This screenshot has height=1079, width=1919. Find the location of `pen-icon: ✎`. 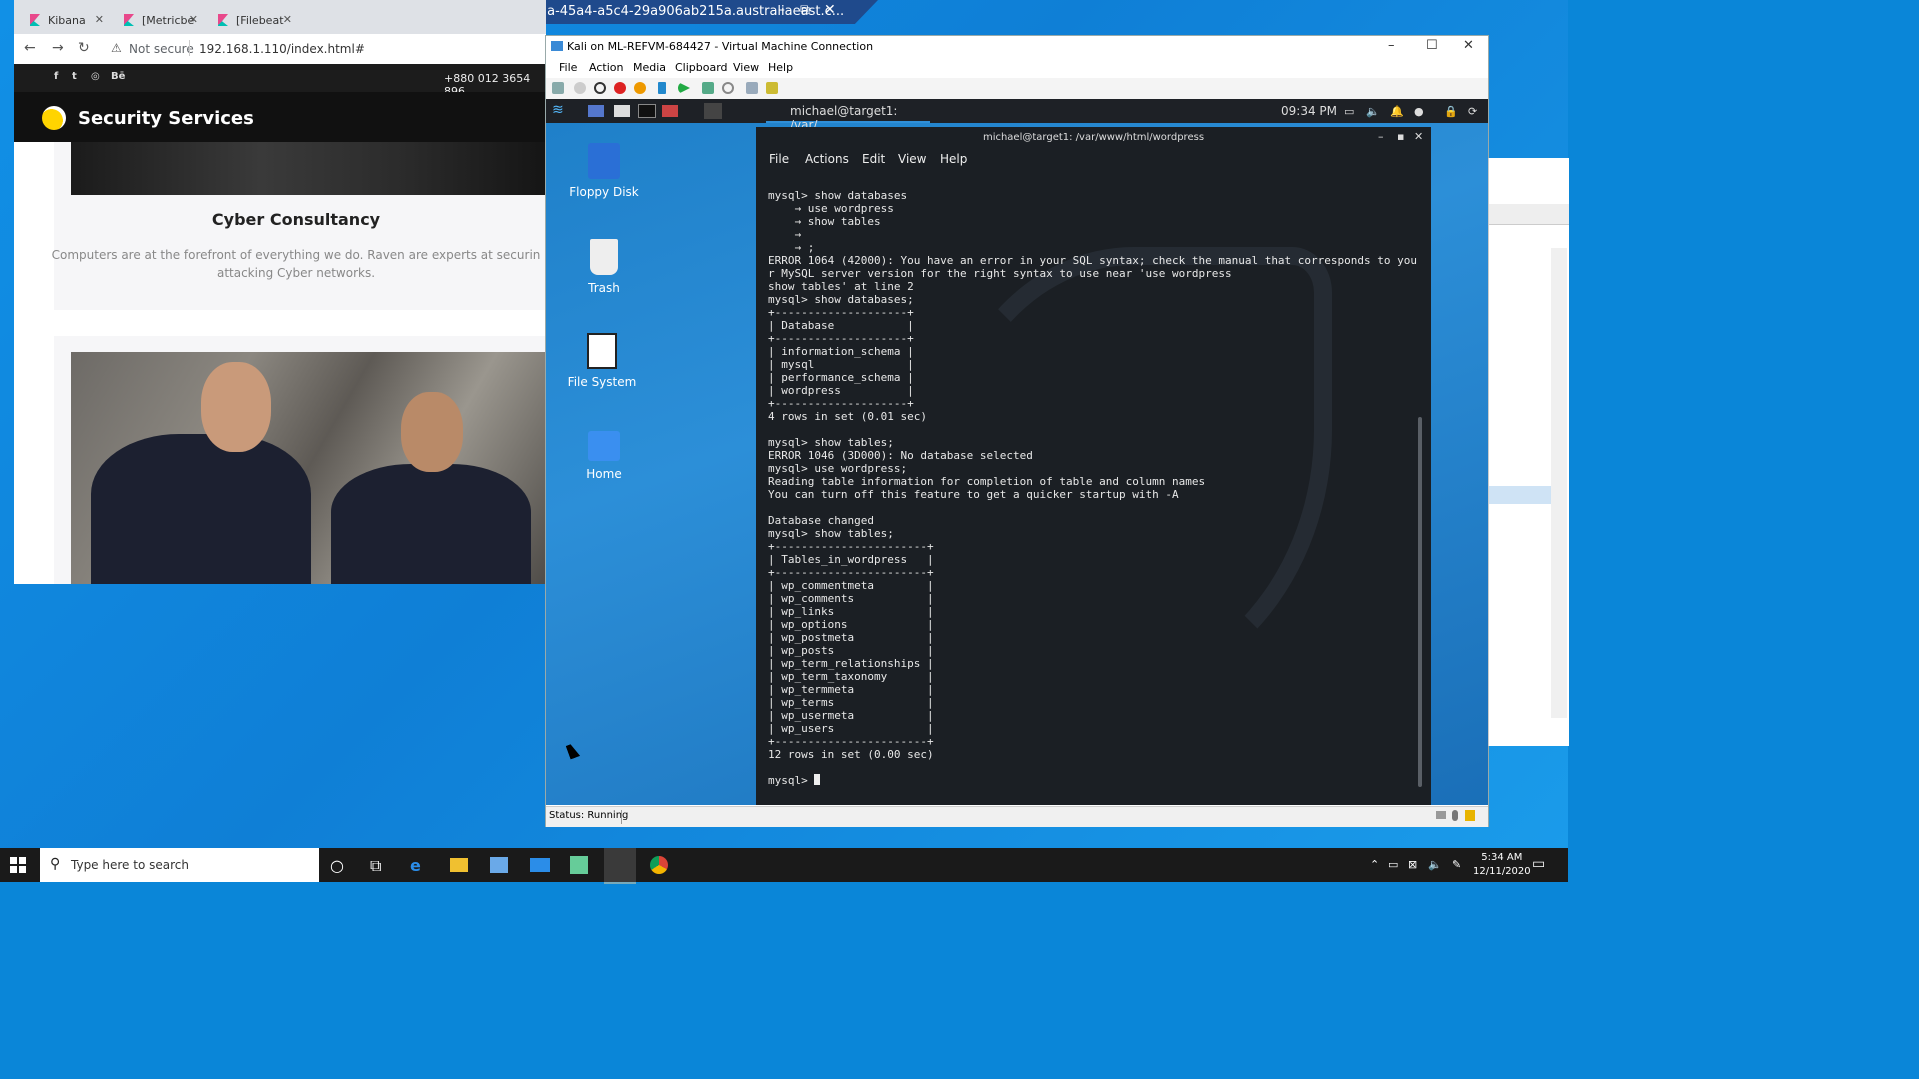

pen-icon: ✎ is located at coordinates (1456, 864).